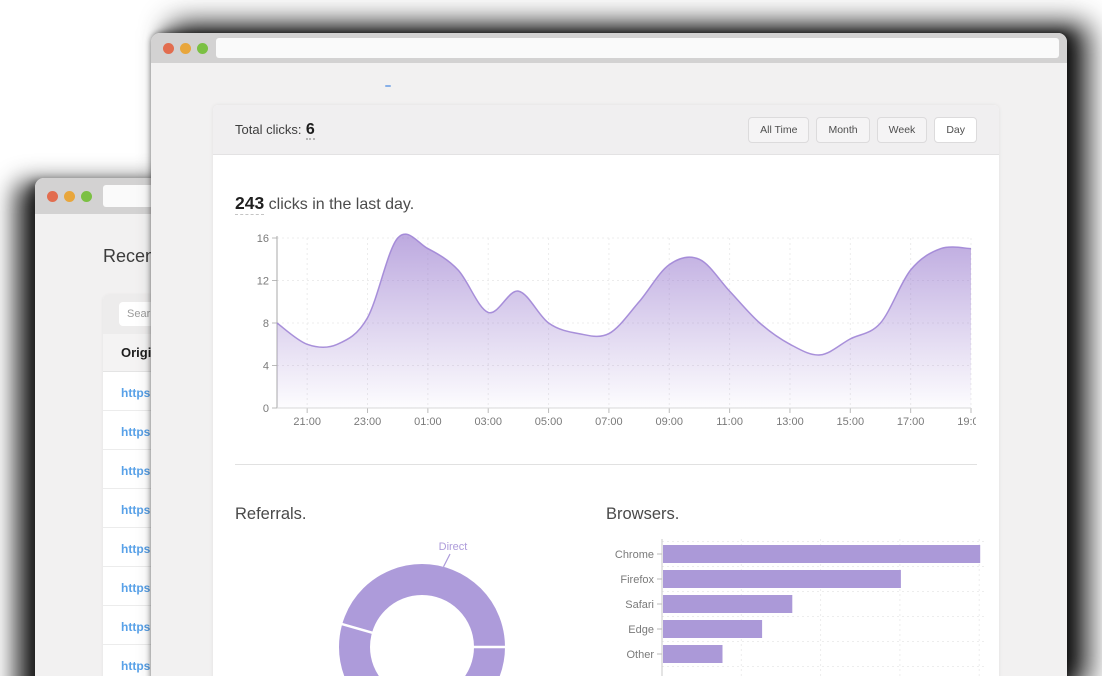 This screenshot has width=1102, height=676. What do you see at coordinates (250, 204) in the screenshot?
I see `clicks-count: 243` at bounding box center [250, 204].